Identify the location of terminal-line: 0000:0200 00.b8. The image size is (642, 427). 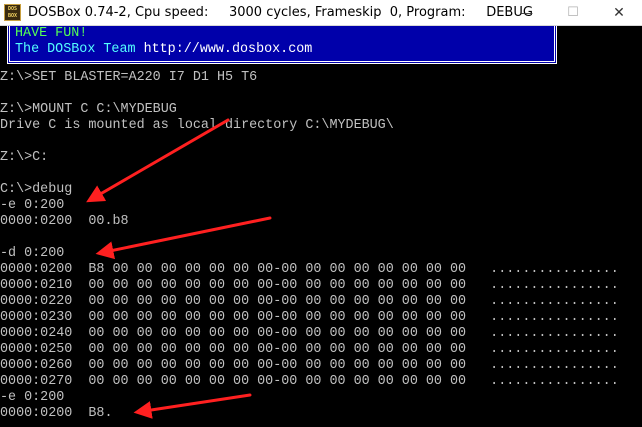
(64, 221).